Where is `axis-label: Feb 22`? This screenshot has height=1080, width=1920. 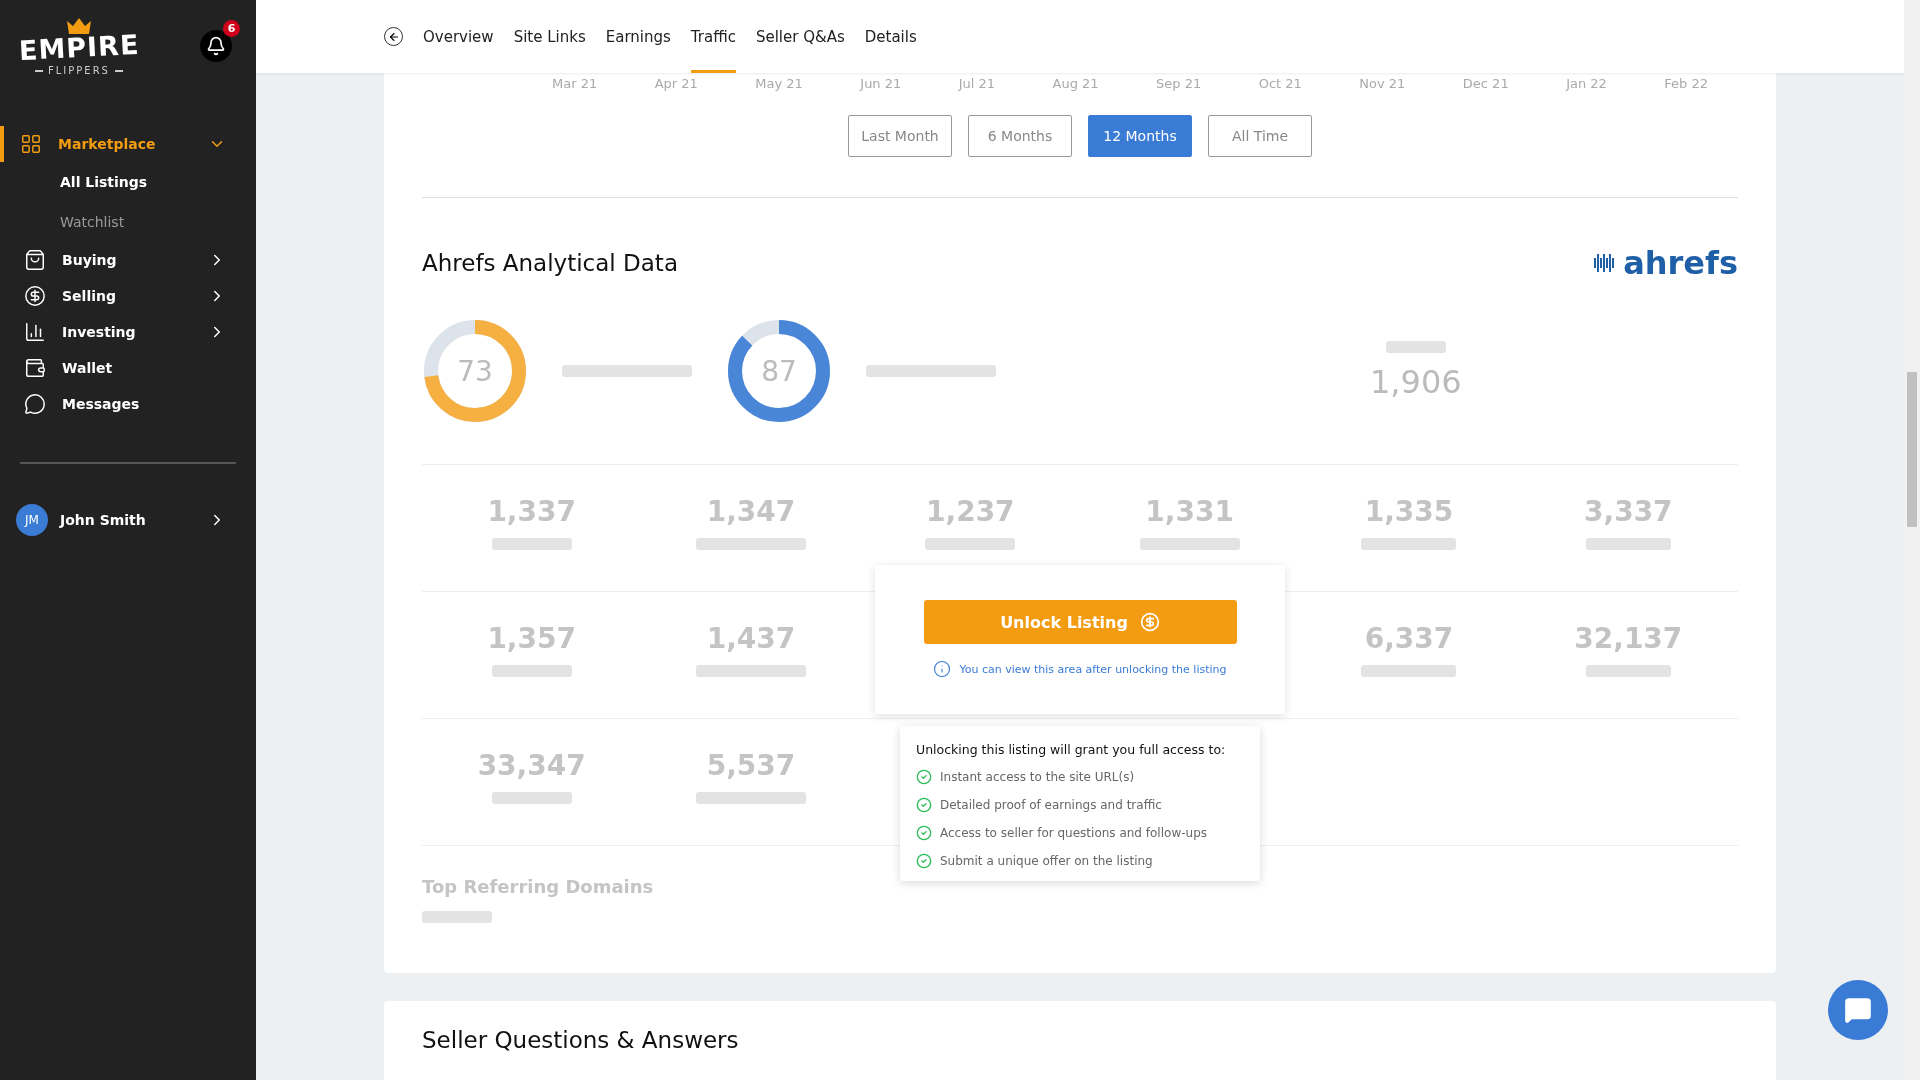
axis-label: Feb 22 is located at coordinates (1686, 83).